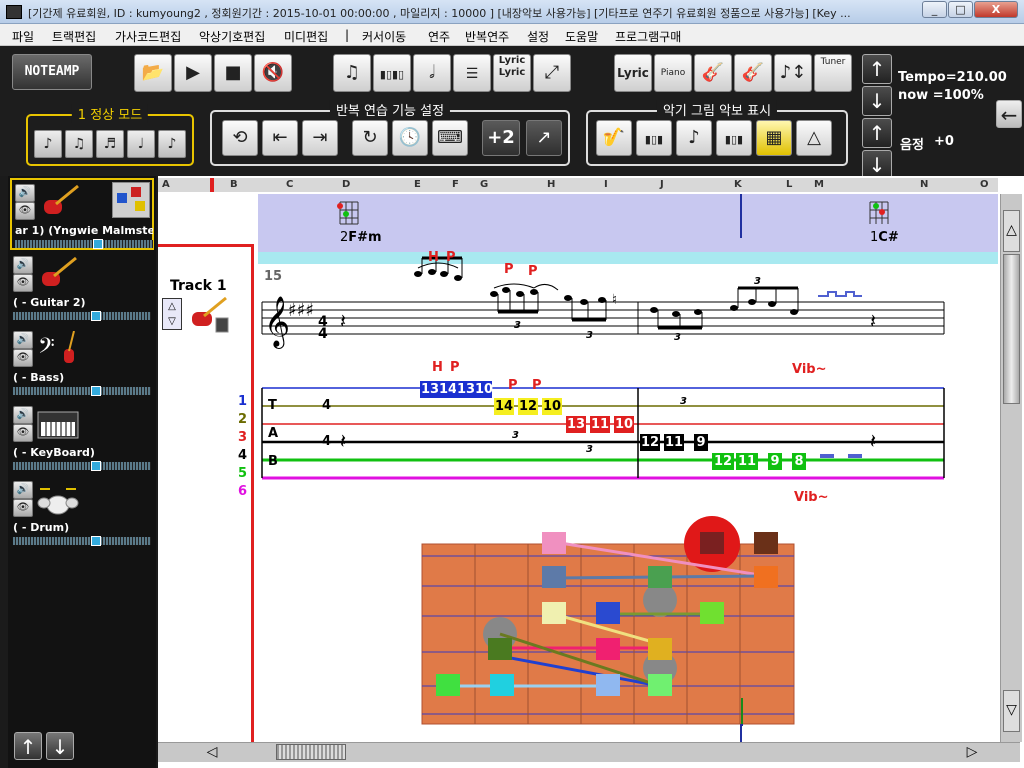 The image size is (1024, 768). I want to click on fullscreen-button: ⤢, so click(552, 73).